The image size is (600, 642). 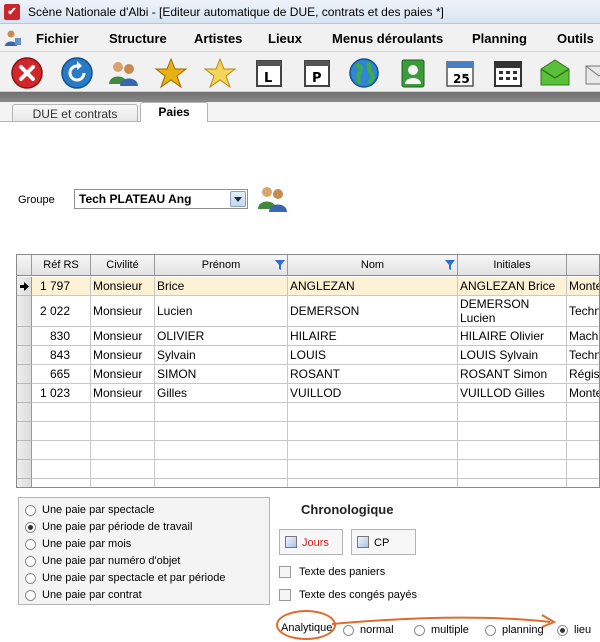 I want to click on column-header-nom: Nom, so click(x=373, y=265).